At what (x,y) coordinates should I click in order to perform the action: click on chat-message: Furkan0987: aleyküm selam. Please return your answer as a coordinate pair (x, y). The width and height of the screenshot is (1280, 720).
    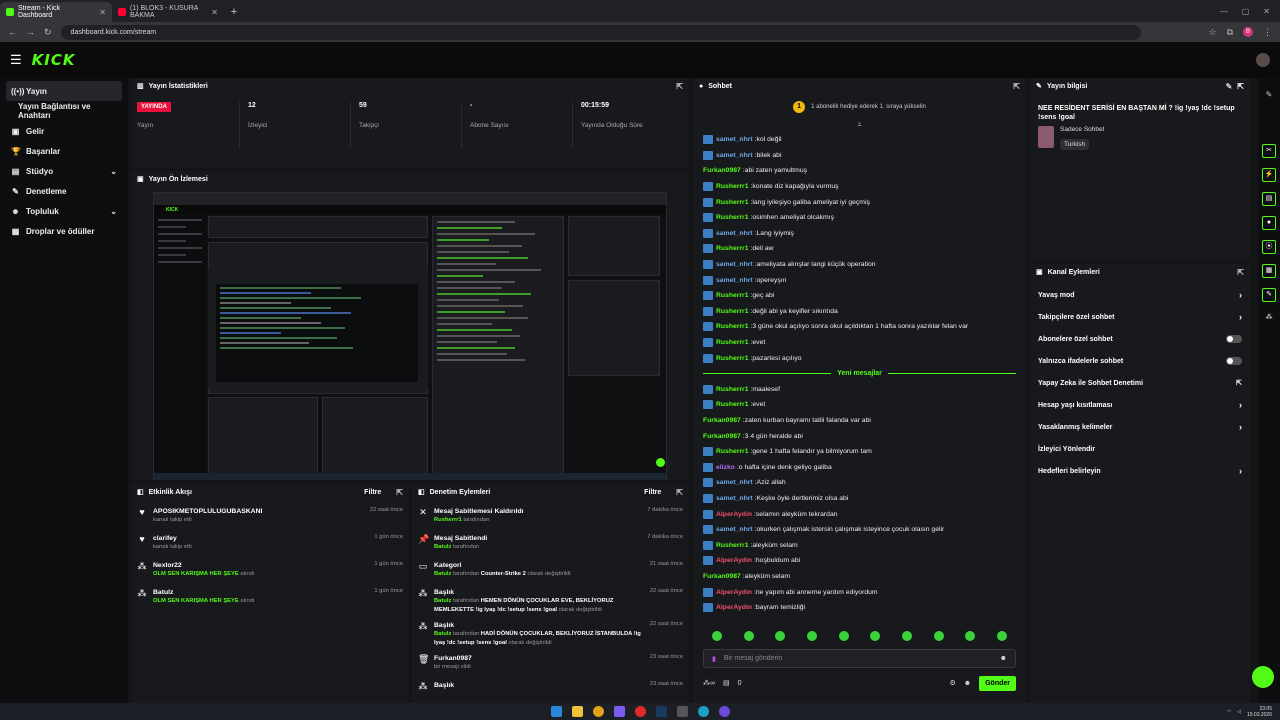
    Looking at the image, I should click on (859, 577).